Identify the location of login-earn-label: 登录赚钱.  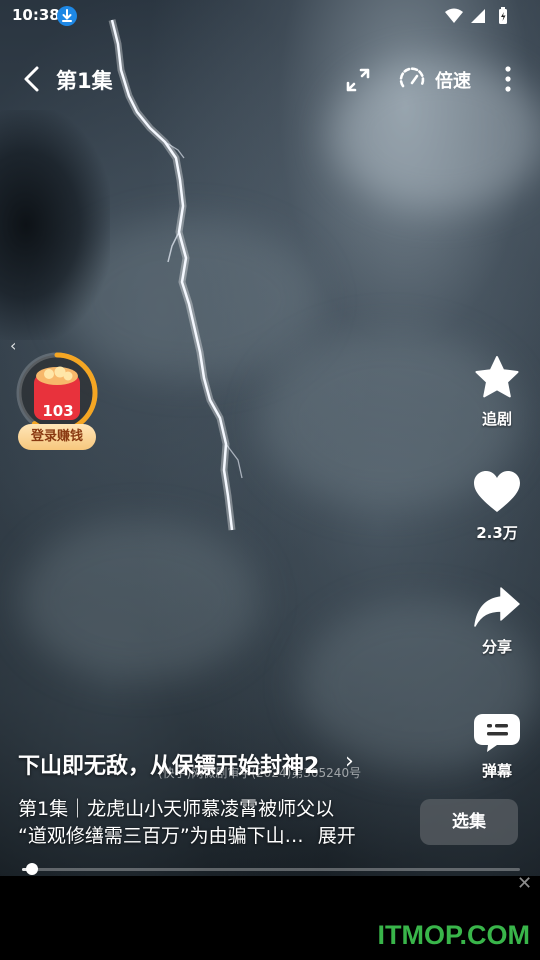
(57, 437).